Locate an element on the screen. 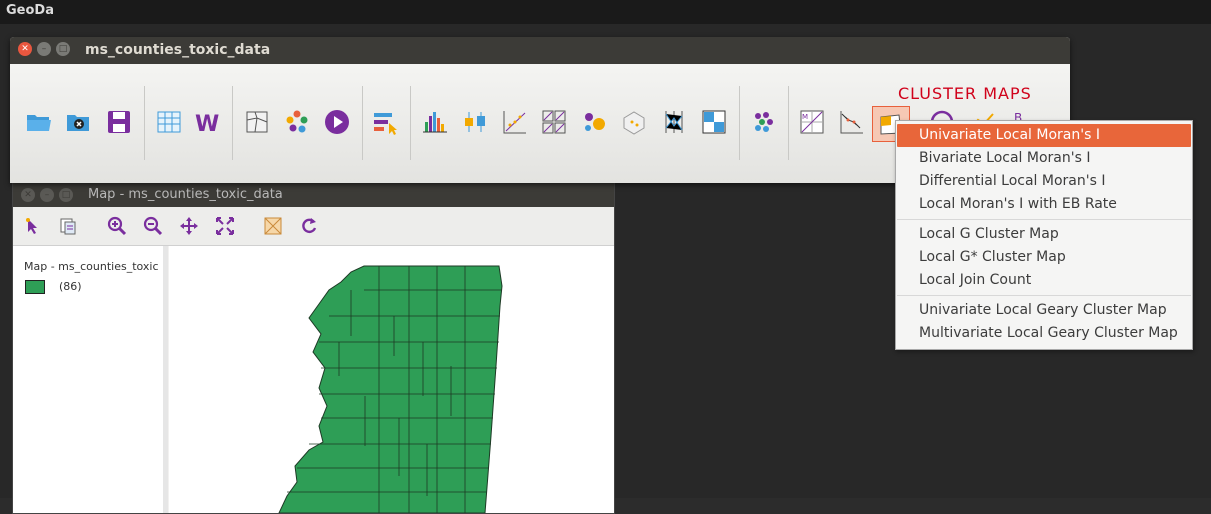  full-extent-icon is located at coordinates (225, 226).